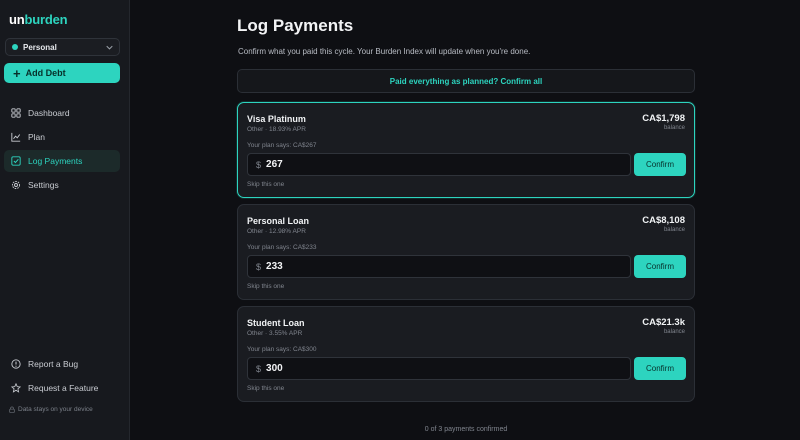 The height and width of the screenshot is (440, 800). I want to click on payment-amount-input: $ 233, so click(439, 266).